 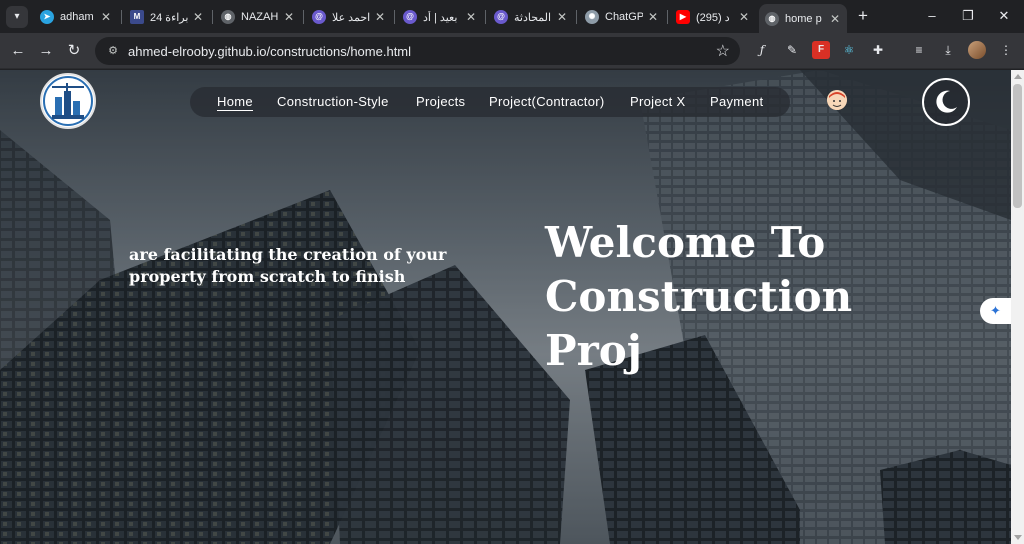 What do you see at coordinates (1018, 76) in the screenshot?
I see `scroll-up-arrow-icon` at bounding box center [1018, 76].